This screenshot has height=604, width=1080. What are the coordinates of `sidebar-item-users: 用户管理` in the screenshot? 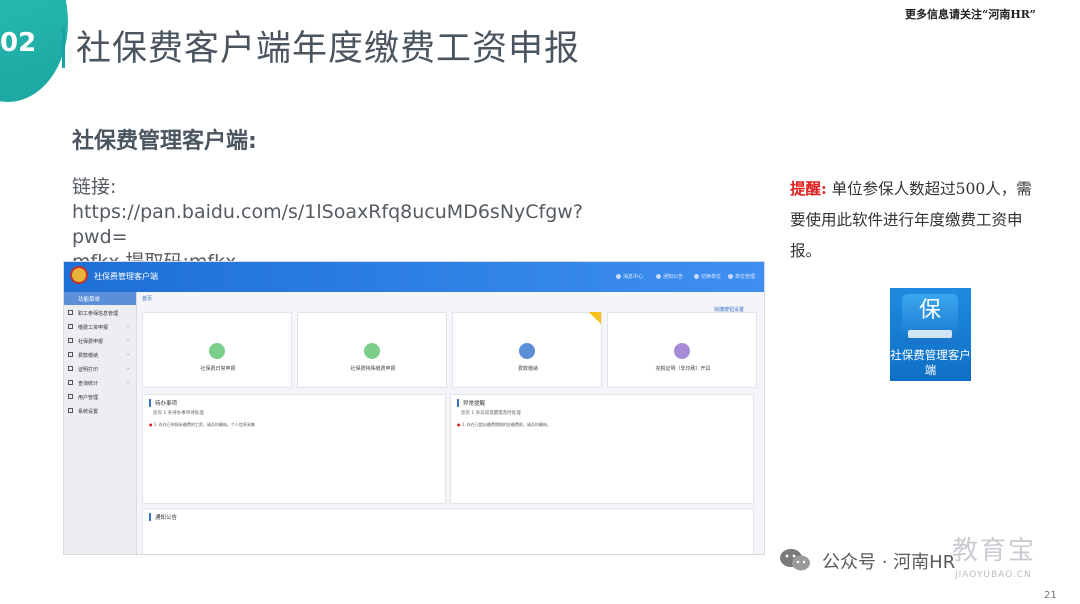 It's located at (100, 397).